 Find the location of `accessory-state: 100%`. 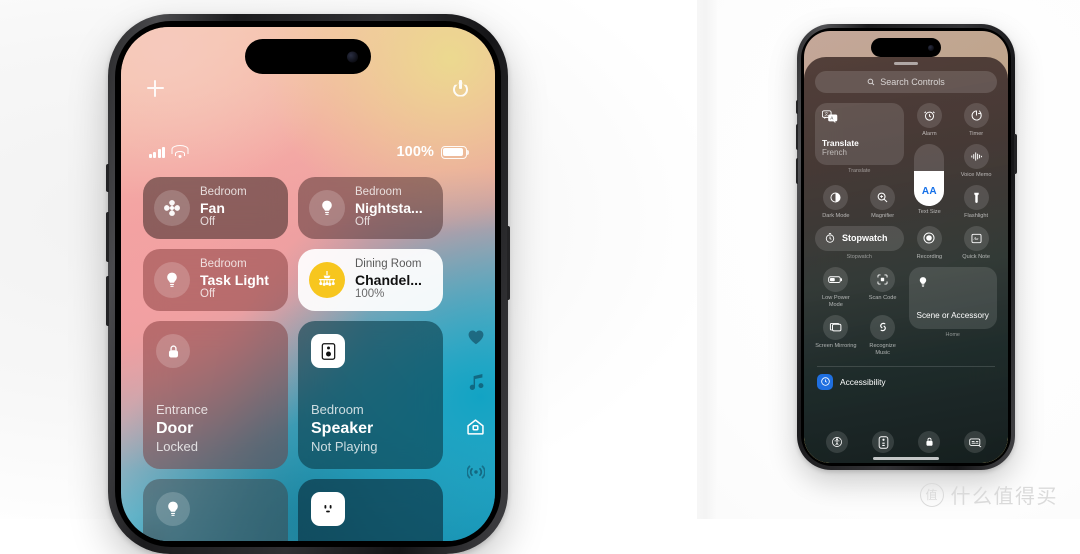

accessory-state: 100% is located at coordinates (370, 294).